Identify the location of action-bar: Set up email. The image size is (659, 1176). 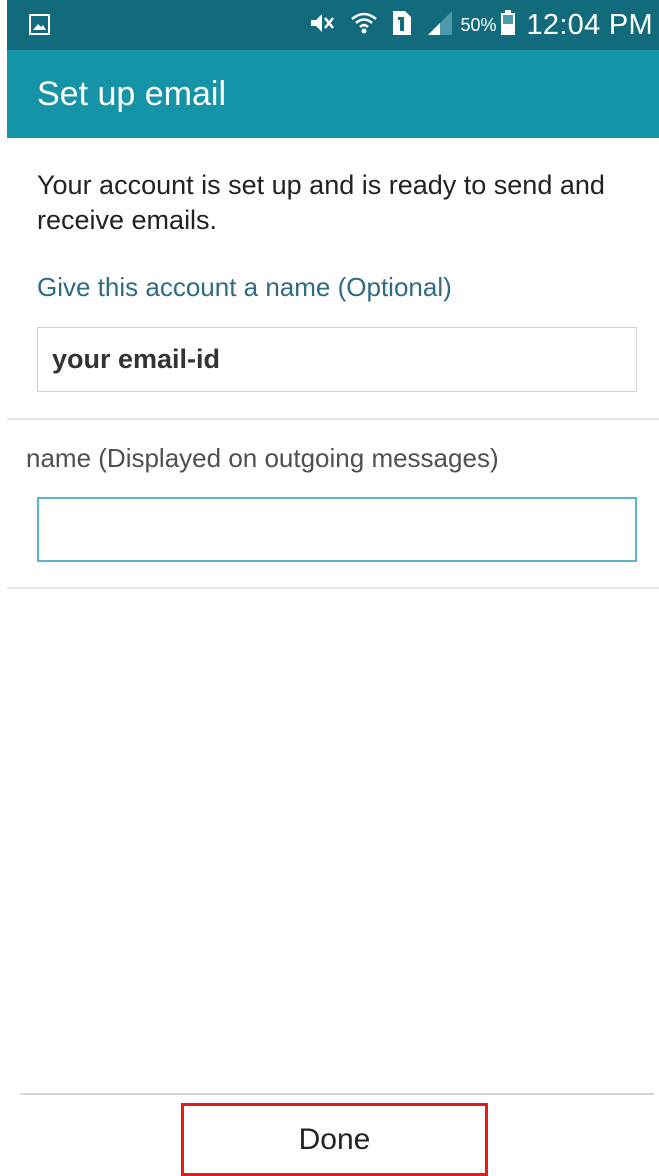
(333, 94).